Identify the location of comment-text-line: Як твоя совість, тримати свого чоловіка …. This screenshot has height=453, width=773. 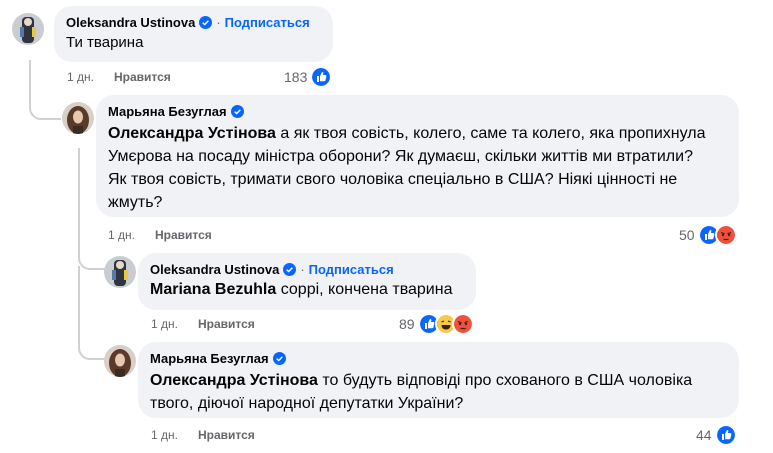
(393, 179).